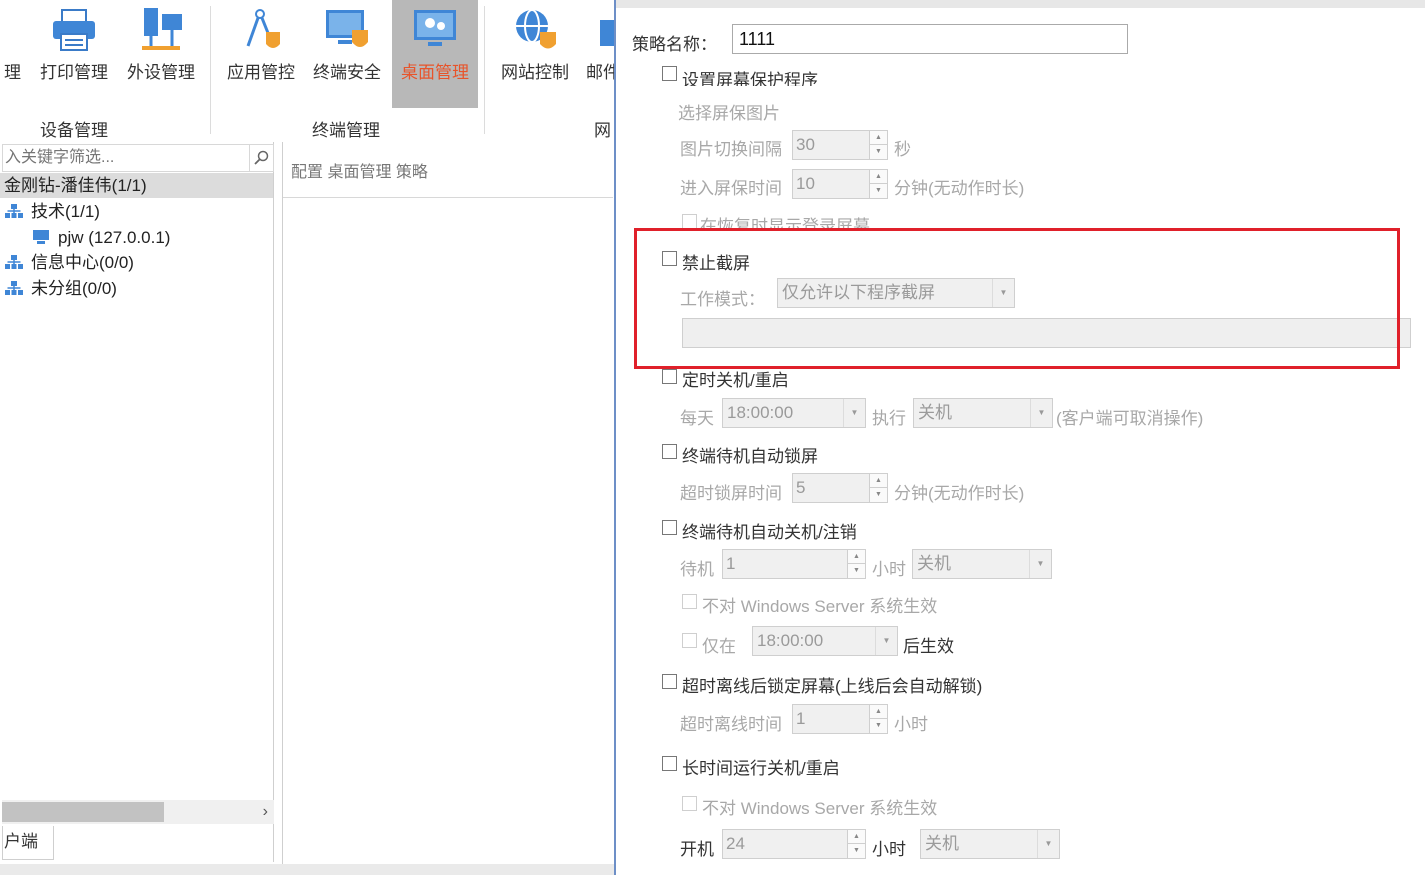 The image size is (1425, 875). I want to click on mail-icon, so click(607, 33).